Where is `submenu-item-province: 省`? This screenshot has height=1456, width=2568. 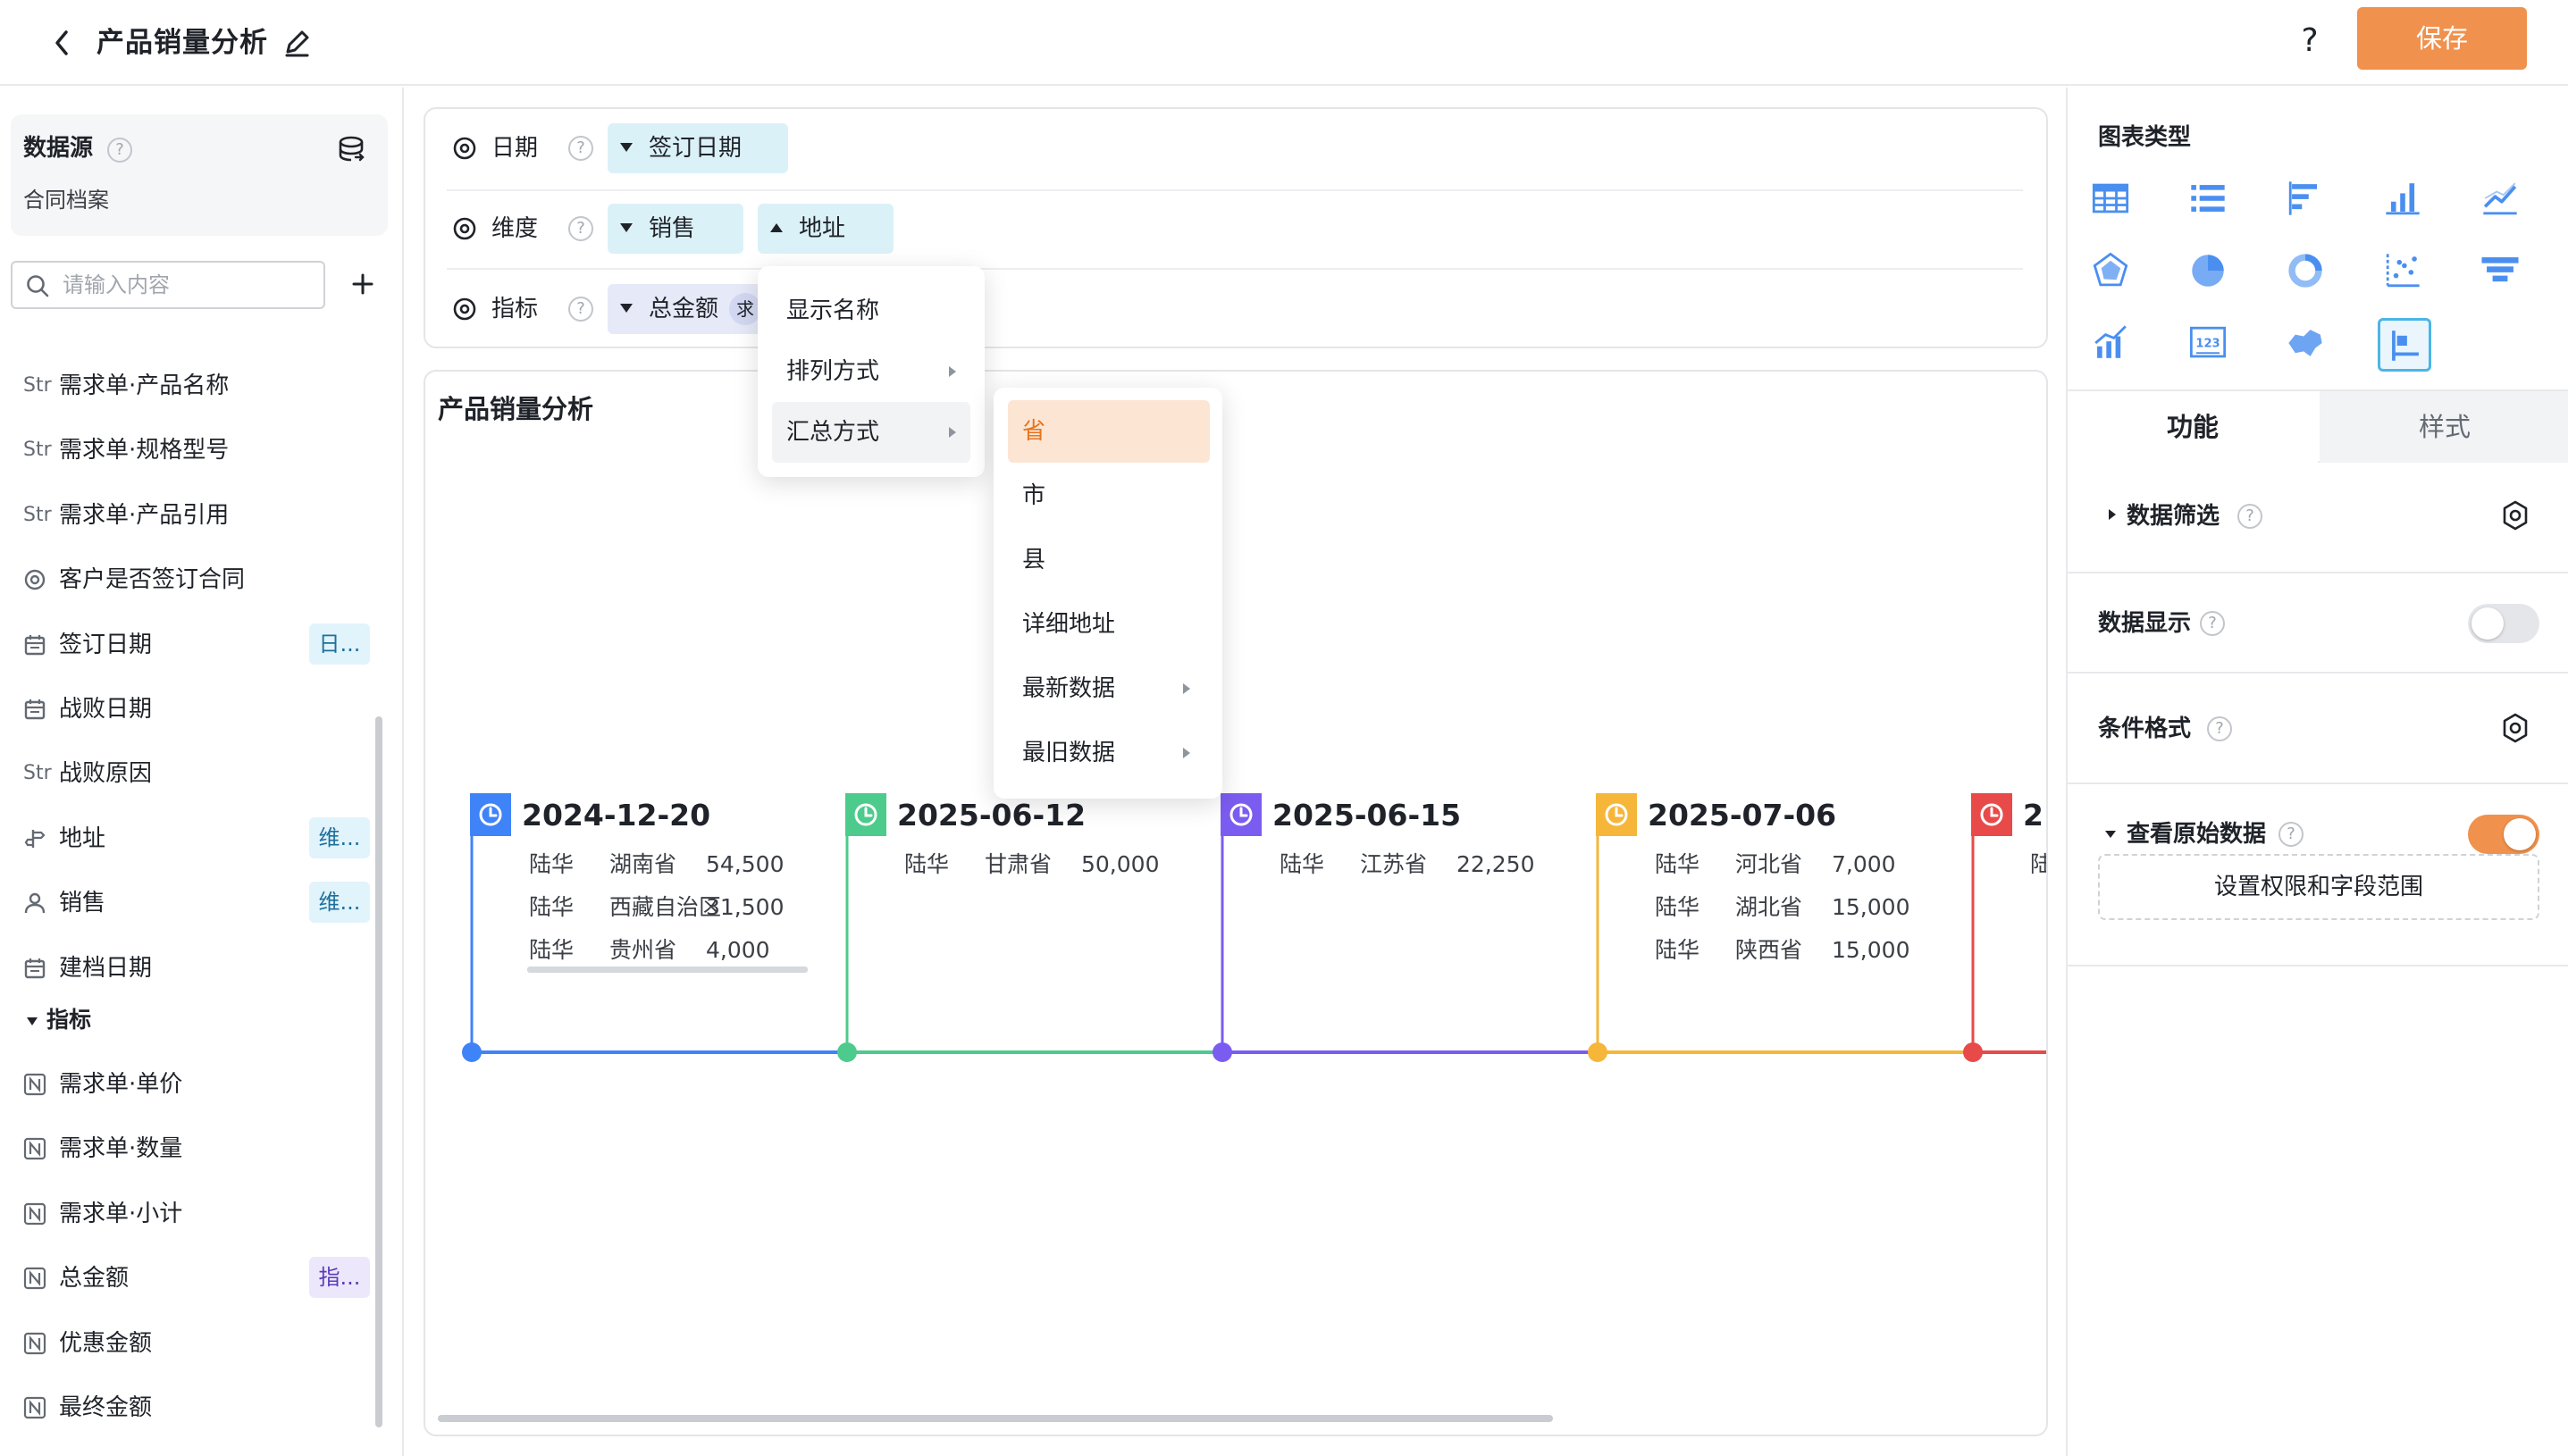 submenu-item-province: 省 is located at coordinates (1109, 431).